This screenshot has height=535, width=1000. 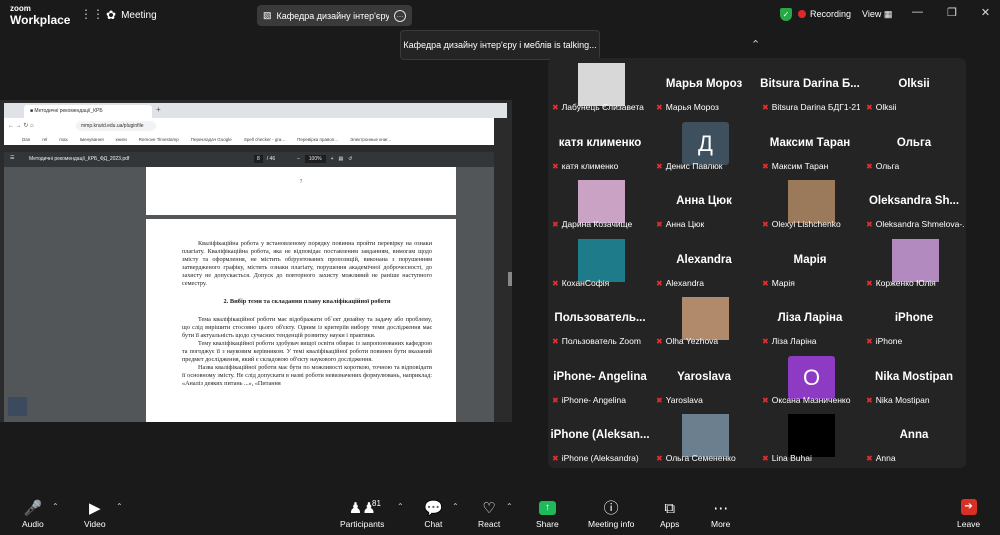 What do you see at coordinates (985, 12) in the screenshot?
I see `close-icon: ✕` at bounding box center [985, 12].